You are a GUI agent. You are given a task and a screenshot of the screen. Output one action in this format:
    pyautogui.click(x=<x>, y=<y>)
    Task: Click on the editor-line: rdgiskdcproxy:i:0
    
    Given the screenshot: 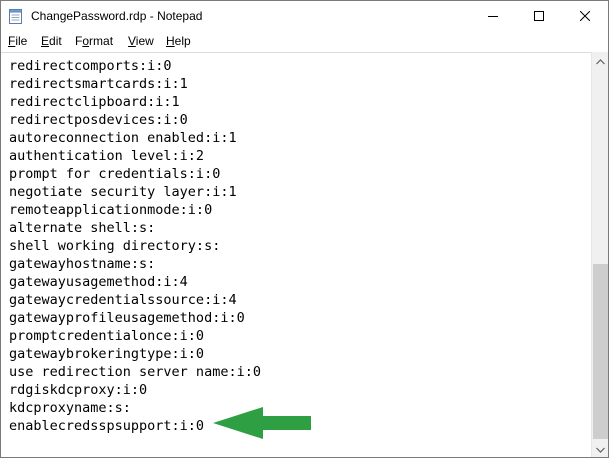 What is the action you would take?
    pyautogui.click(x=78, y=390)
    